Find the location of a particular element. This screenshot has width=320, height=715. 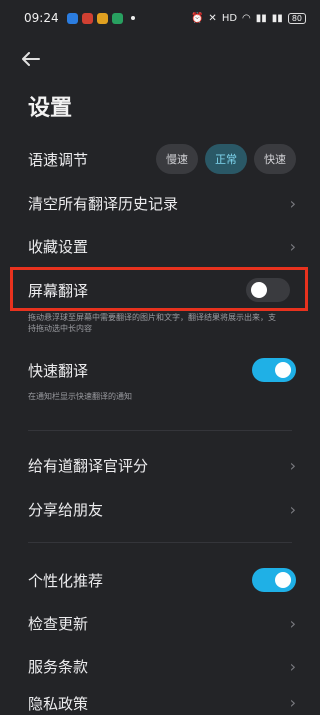

personalized-recommend-row: 个性化推荐 is located at coordinates (160, 580).